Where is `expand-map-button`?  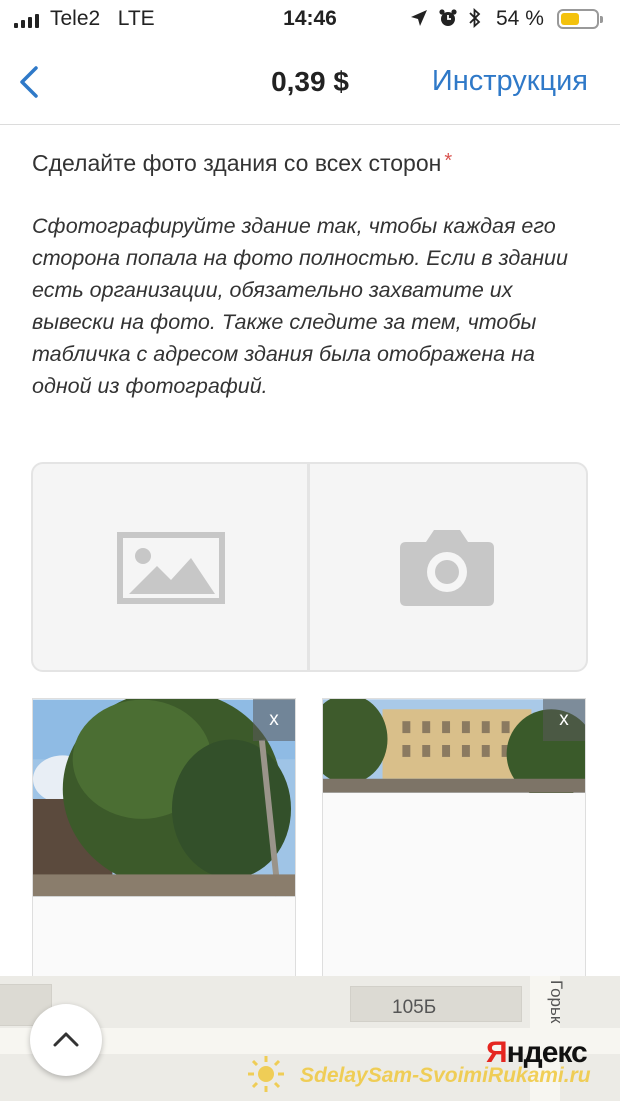 expand-map-button is located at coordinates (66, 1040).